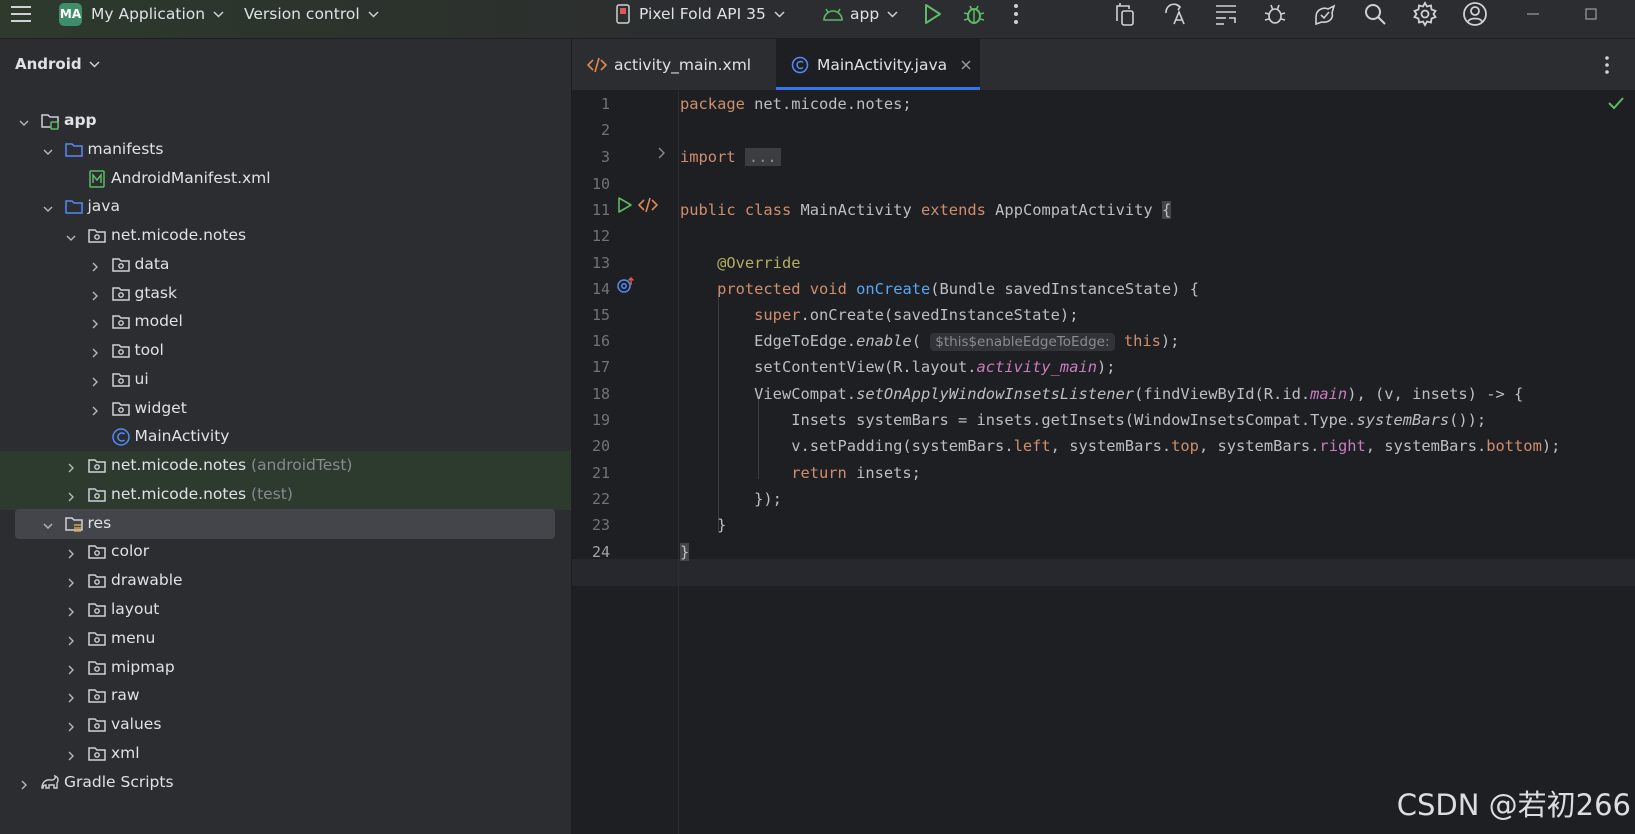 Image resolution: width=1635 pixels, height=834 pixels. What do you see at coordinates (1533, 14) in the screenshot?
I see `minimize-button` at bounding box center [1533, 14].